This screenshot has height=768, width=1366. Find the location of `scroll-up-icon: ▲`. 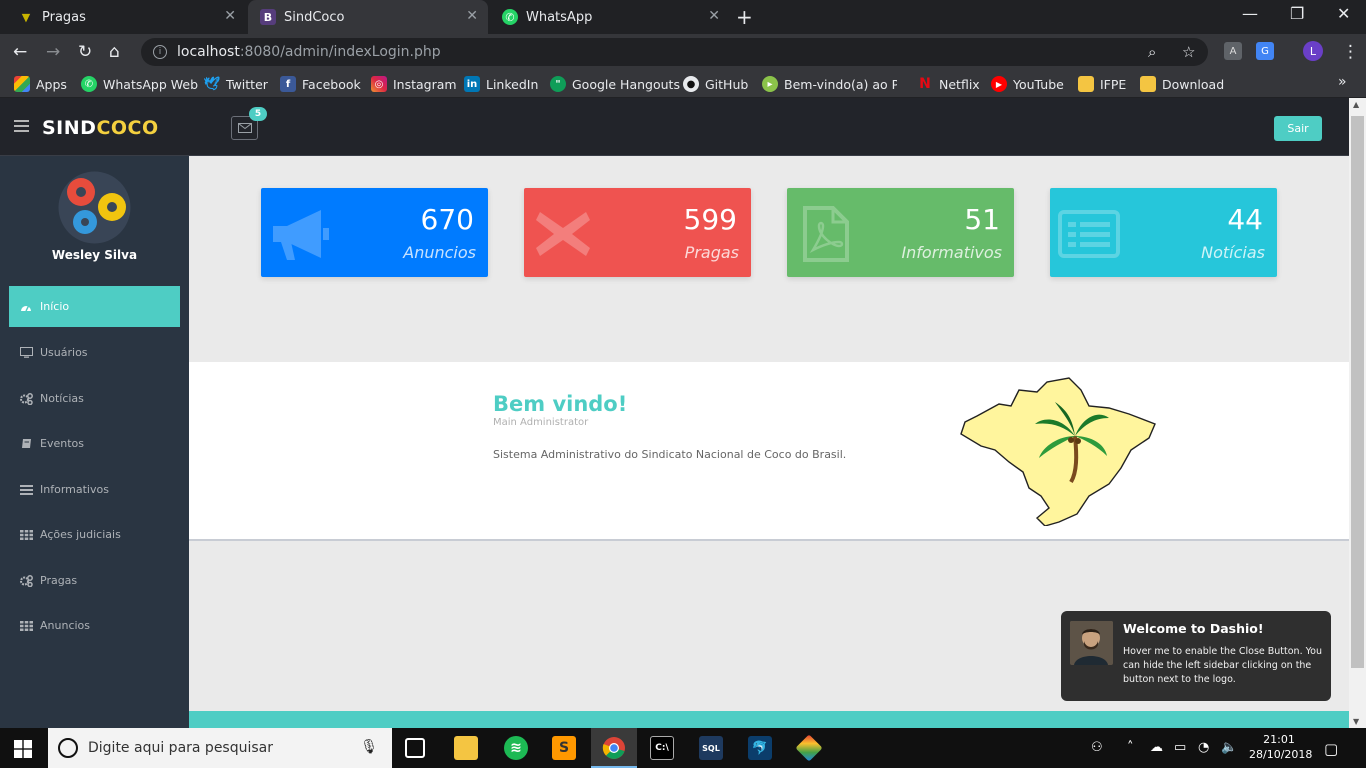

scroll-up-icon: ▲ is located at coordinates (1356, 104).